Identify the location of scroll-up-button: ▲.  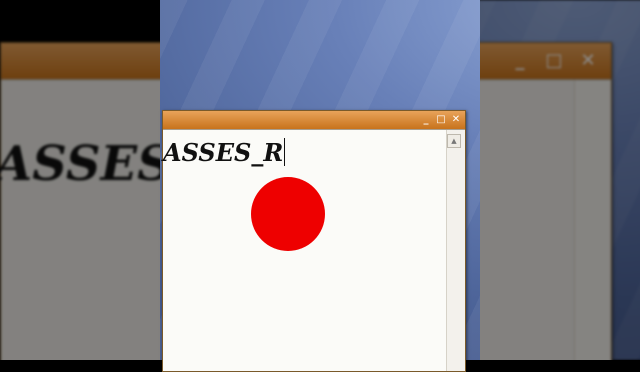
(454, 141).